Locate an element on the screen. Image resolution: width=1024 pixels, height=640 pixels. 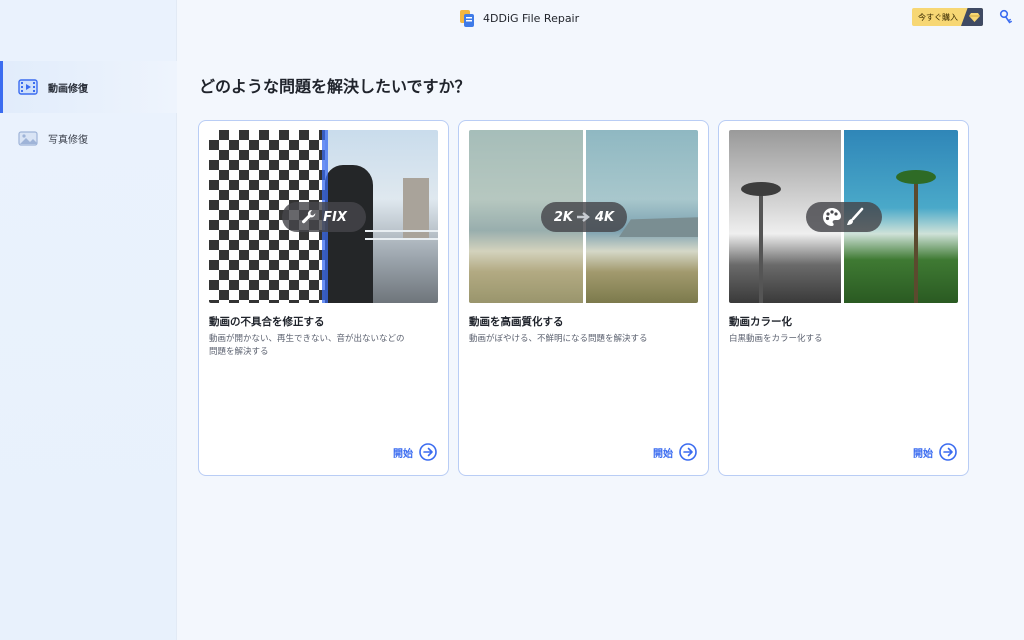
app-title: 4DDiG File Repair is located at coordinates (531, 18).